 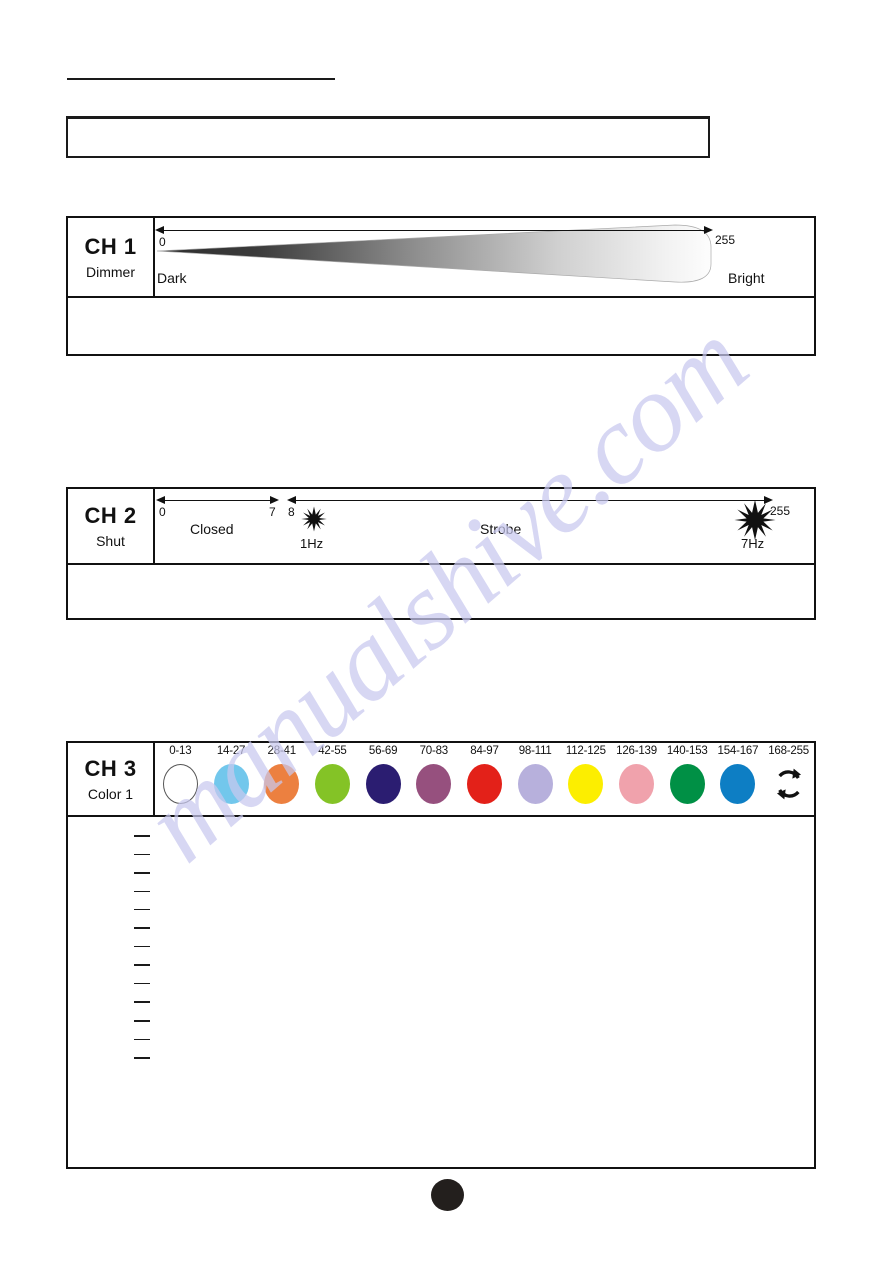 What do you see at coordinates (585, 751) in the screenshot?
I see `swatch-range-label: 112-125` at bounding box center [585, 751].